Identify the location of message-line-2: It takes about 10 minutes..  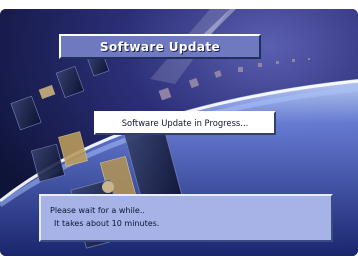
(107, 223).